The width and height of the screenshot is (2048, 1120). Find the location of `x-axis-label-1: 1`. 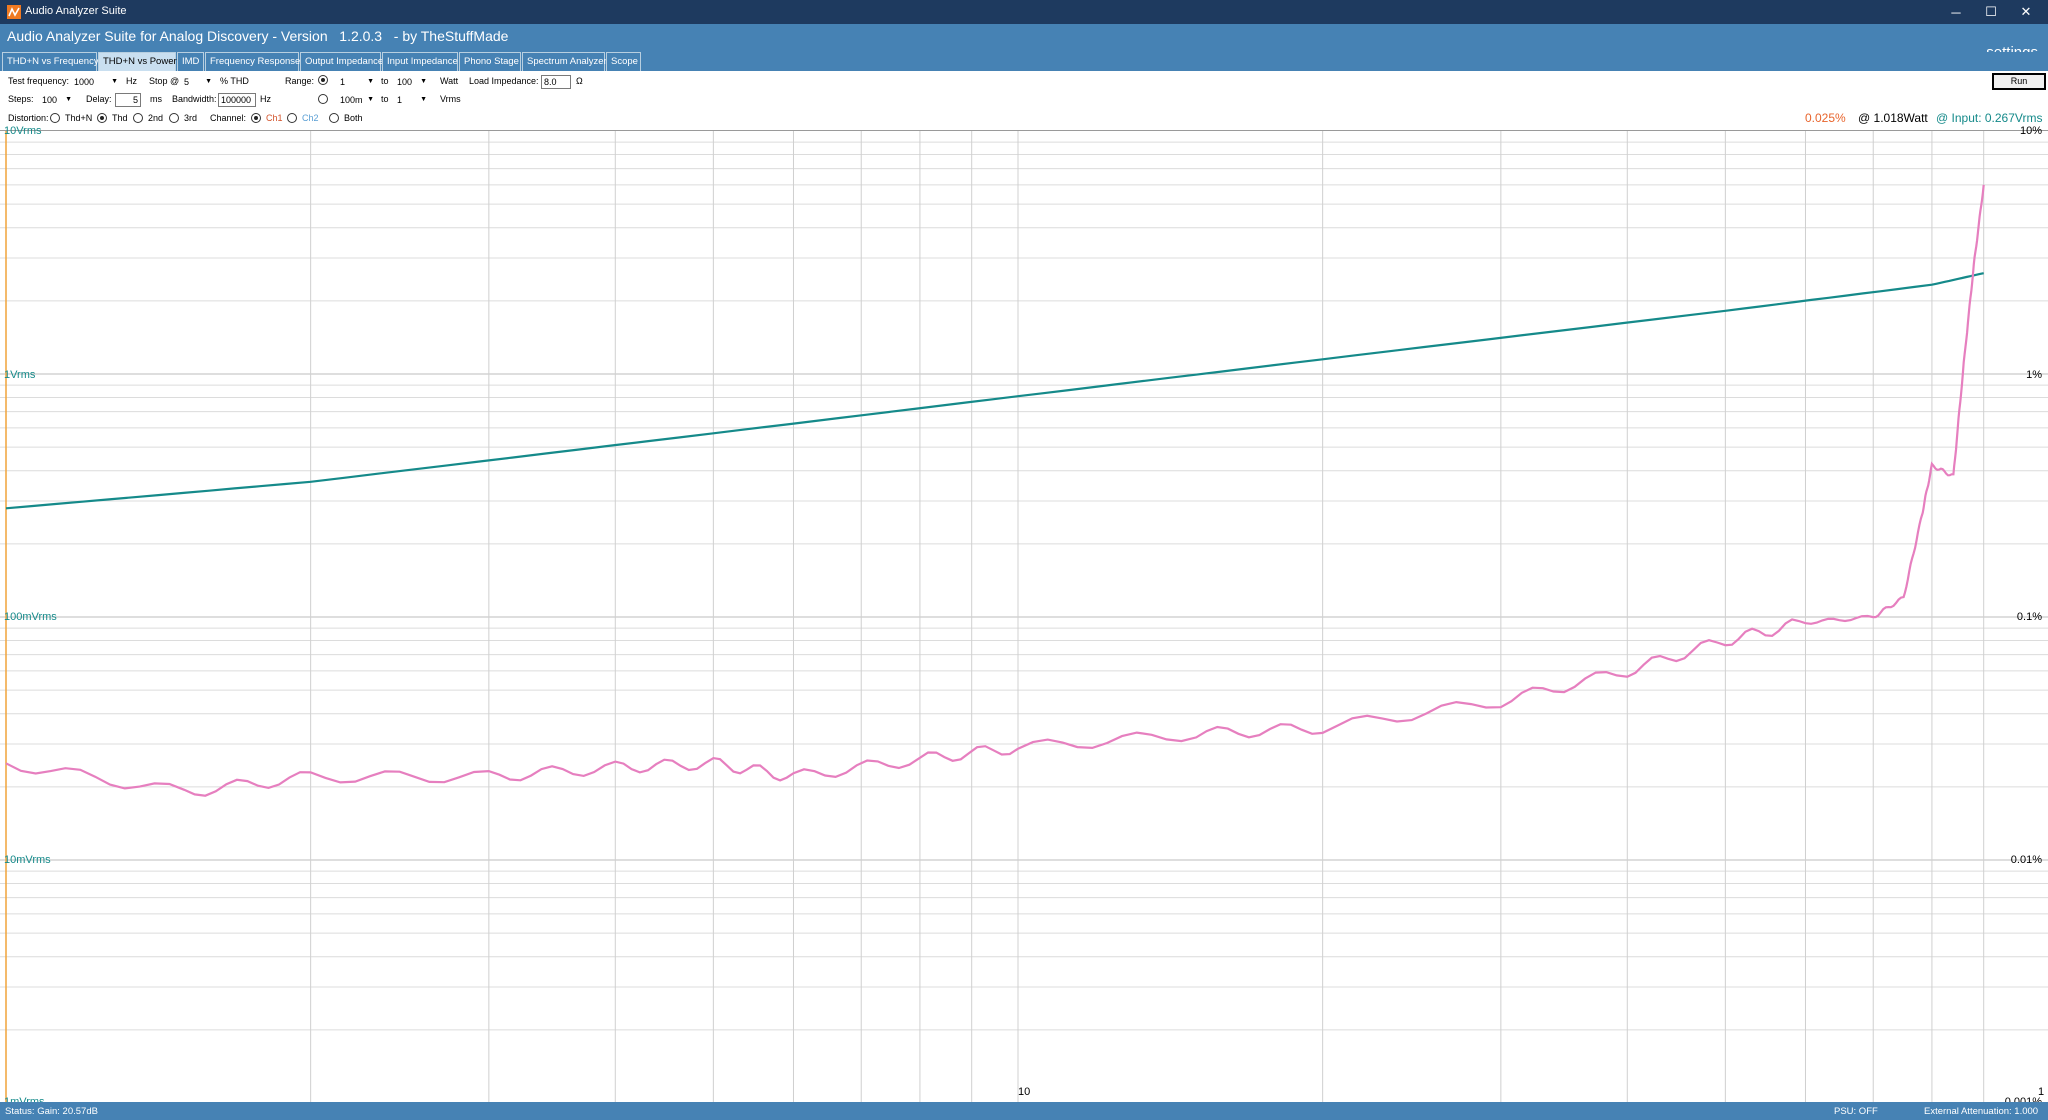

x-axis-label-1: 1 is located at coordinates (2041, 1092).